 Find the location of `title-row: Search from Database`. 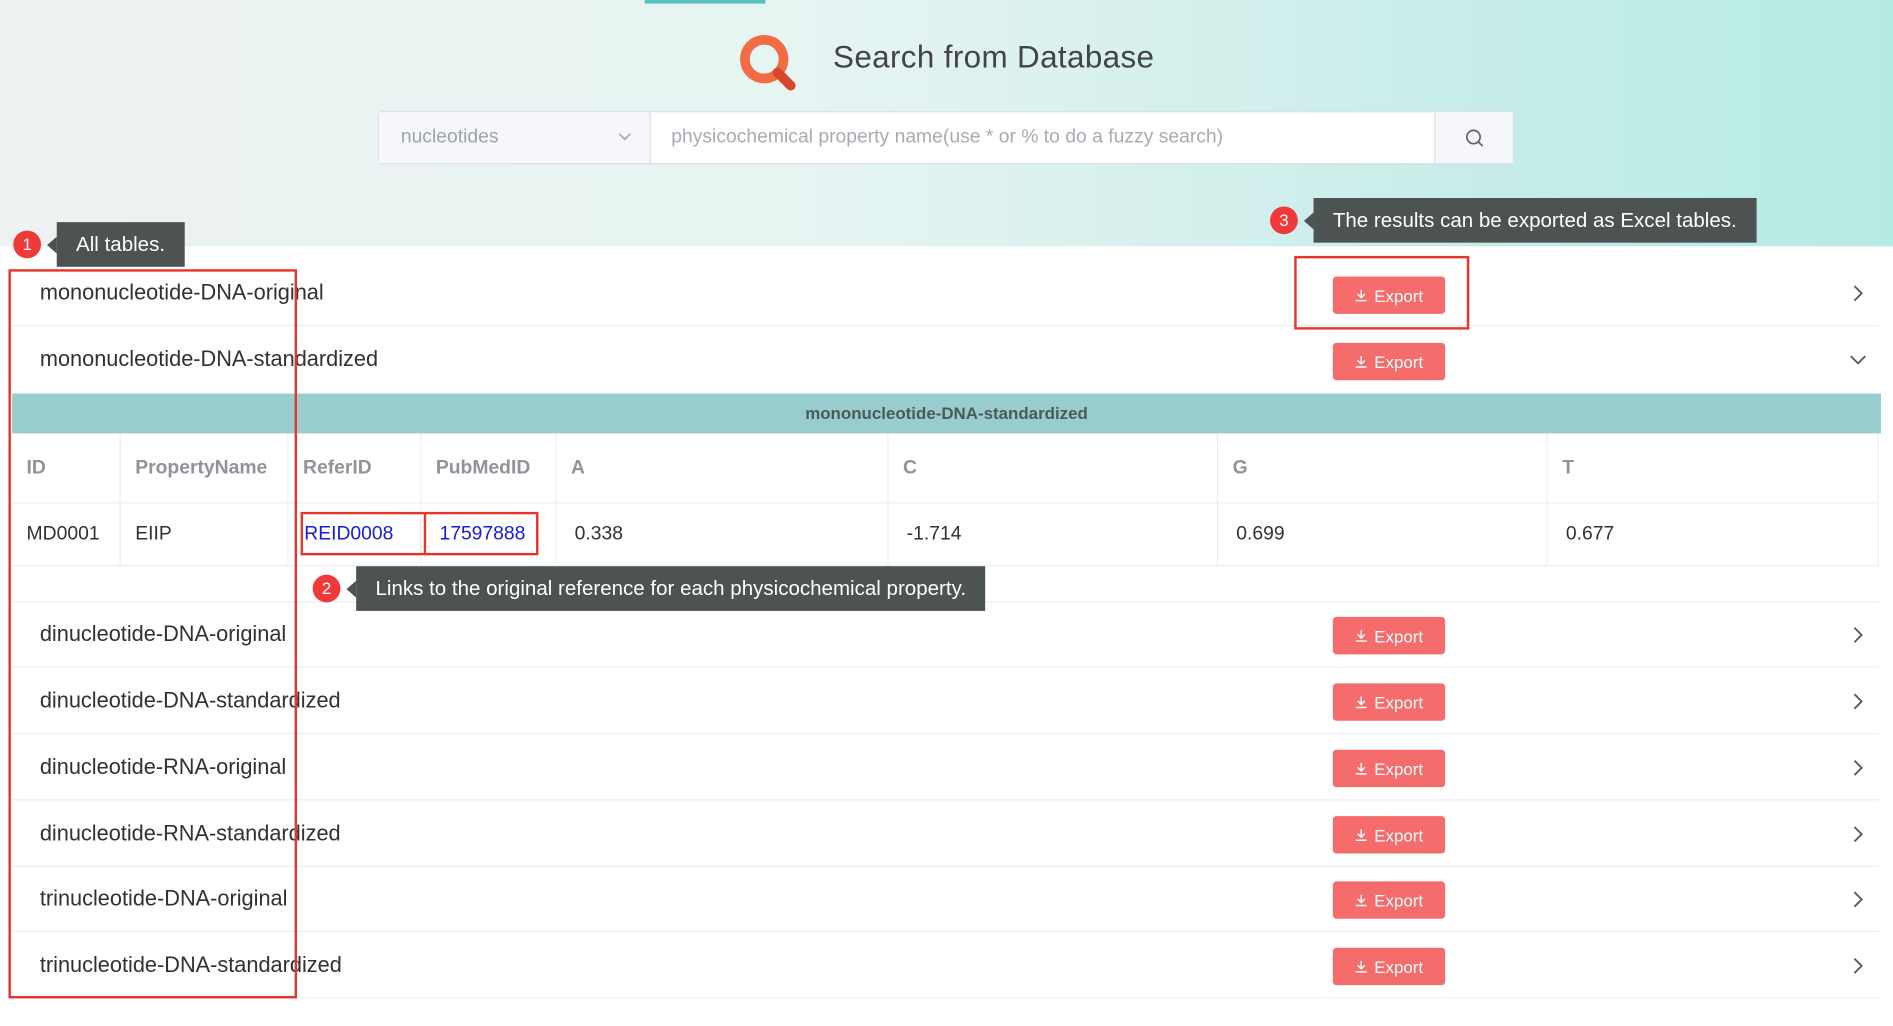

title-row: Search from Database is located at coordinates (946, 61).